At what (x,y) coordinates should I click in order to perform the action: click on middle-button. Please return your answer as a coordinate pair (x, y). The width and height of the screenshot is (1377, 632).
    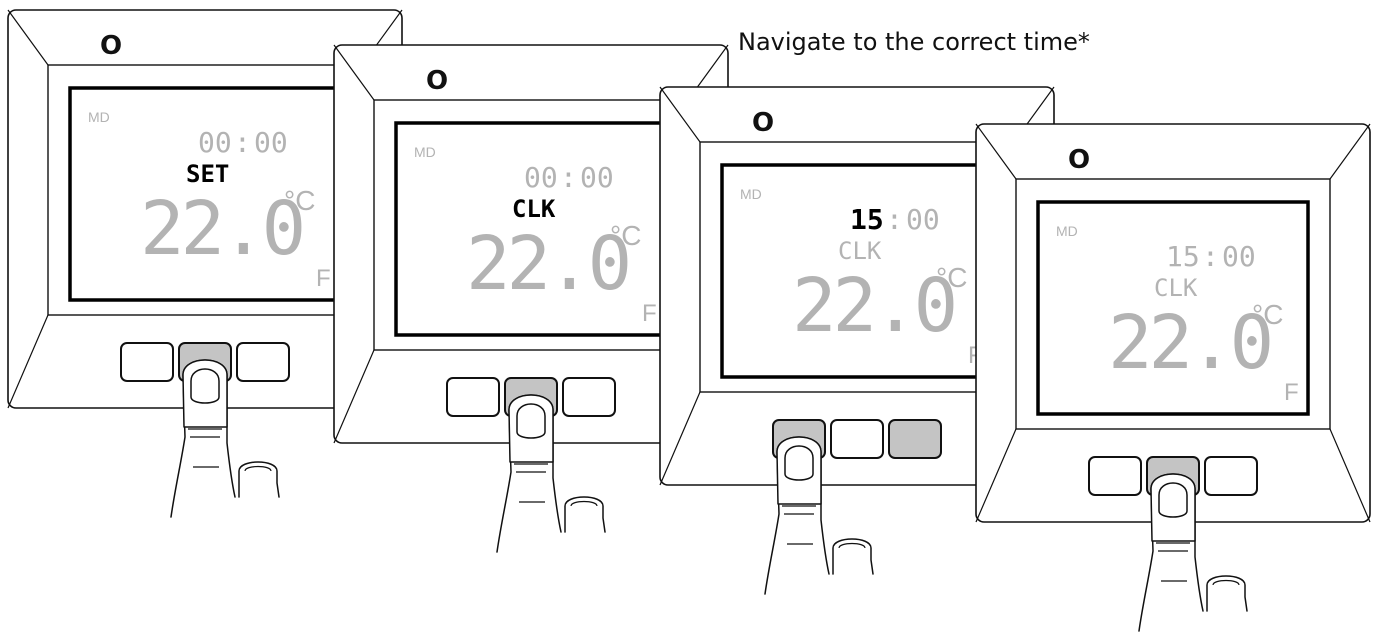
    Looking at the image, I should click on (857, 439).